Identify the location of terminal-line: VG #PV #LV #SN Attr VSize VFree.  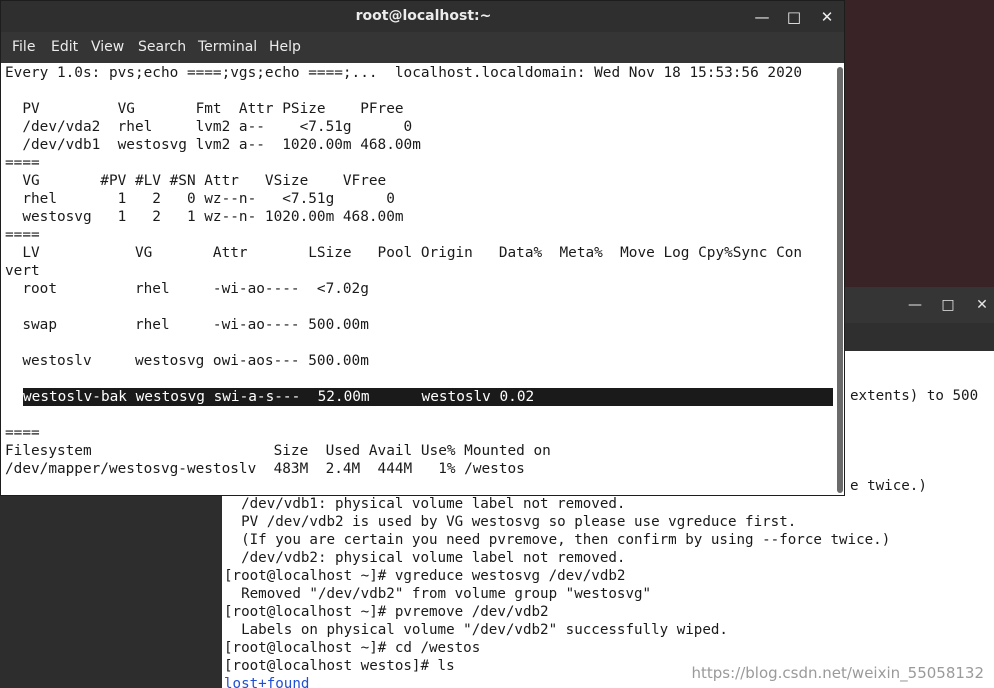
(196, 181).